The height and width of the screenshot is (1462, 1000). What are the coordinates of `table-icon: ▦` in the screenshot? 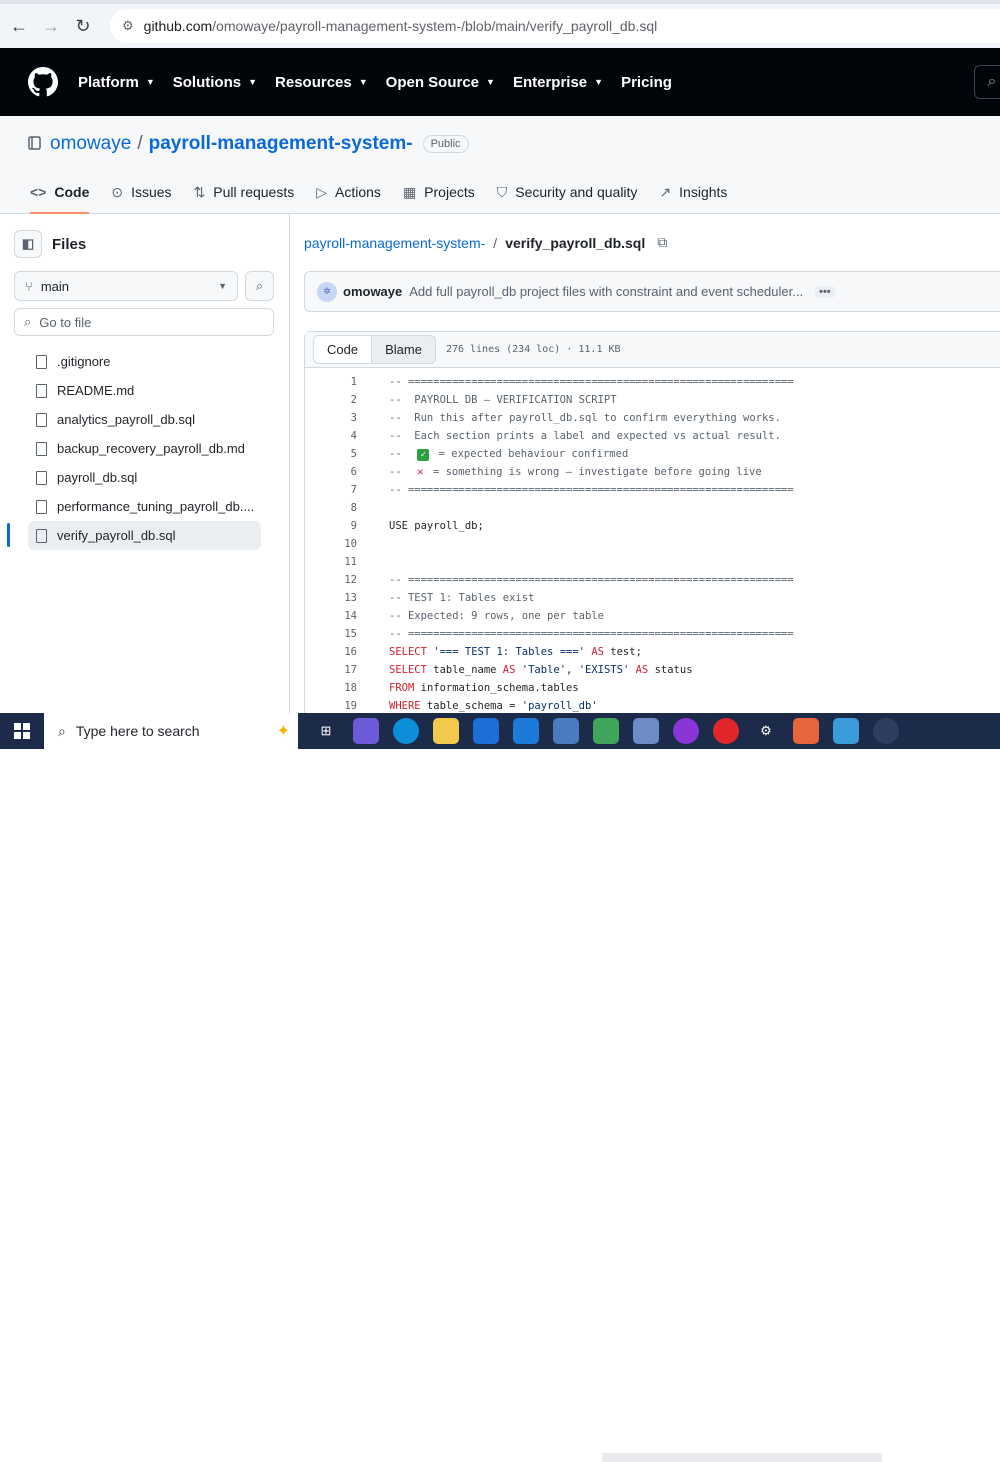 It's located at (409, 192).